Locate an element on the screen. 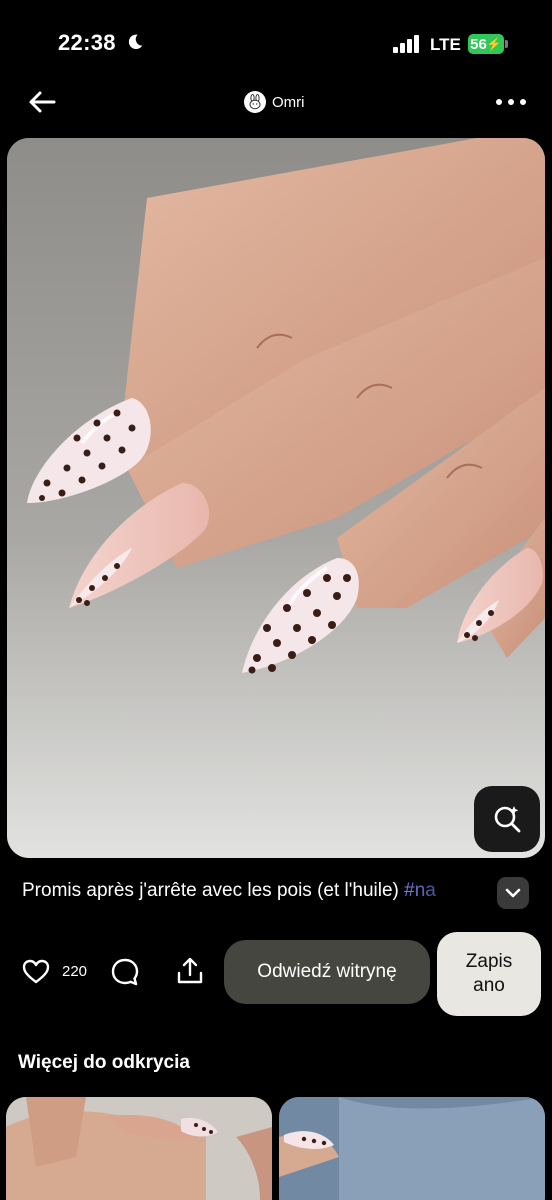 The height and width of the screenshot is (1200, 552). signal-icon is located at coordinates (406, 44).